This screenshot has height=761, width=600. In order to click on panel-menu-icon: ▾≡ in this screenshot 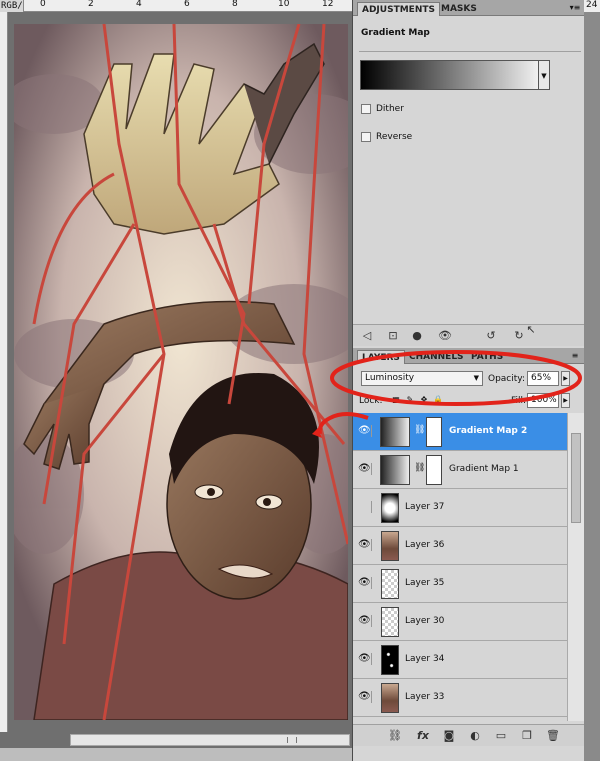, I will do `click(575, 7)`.